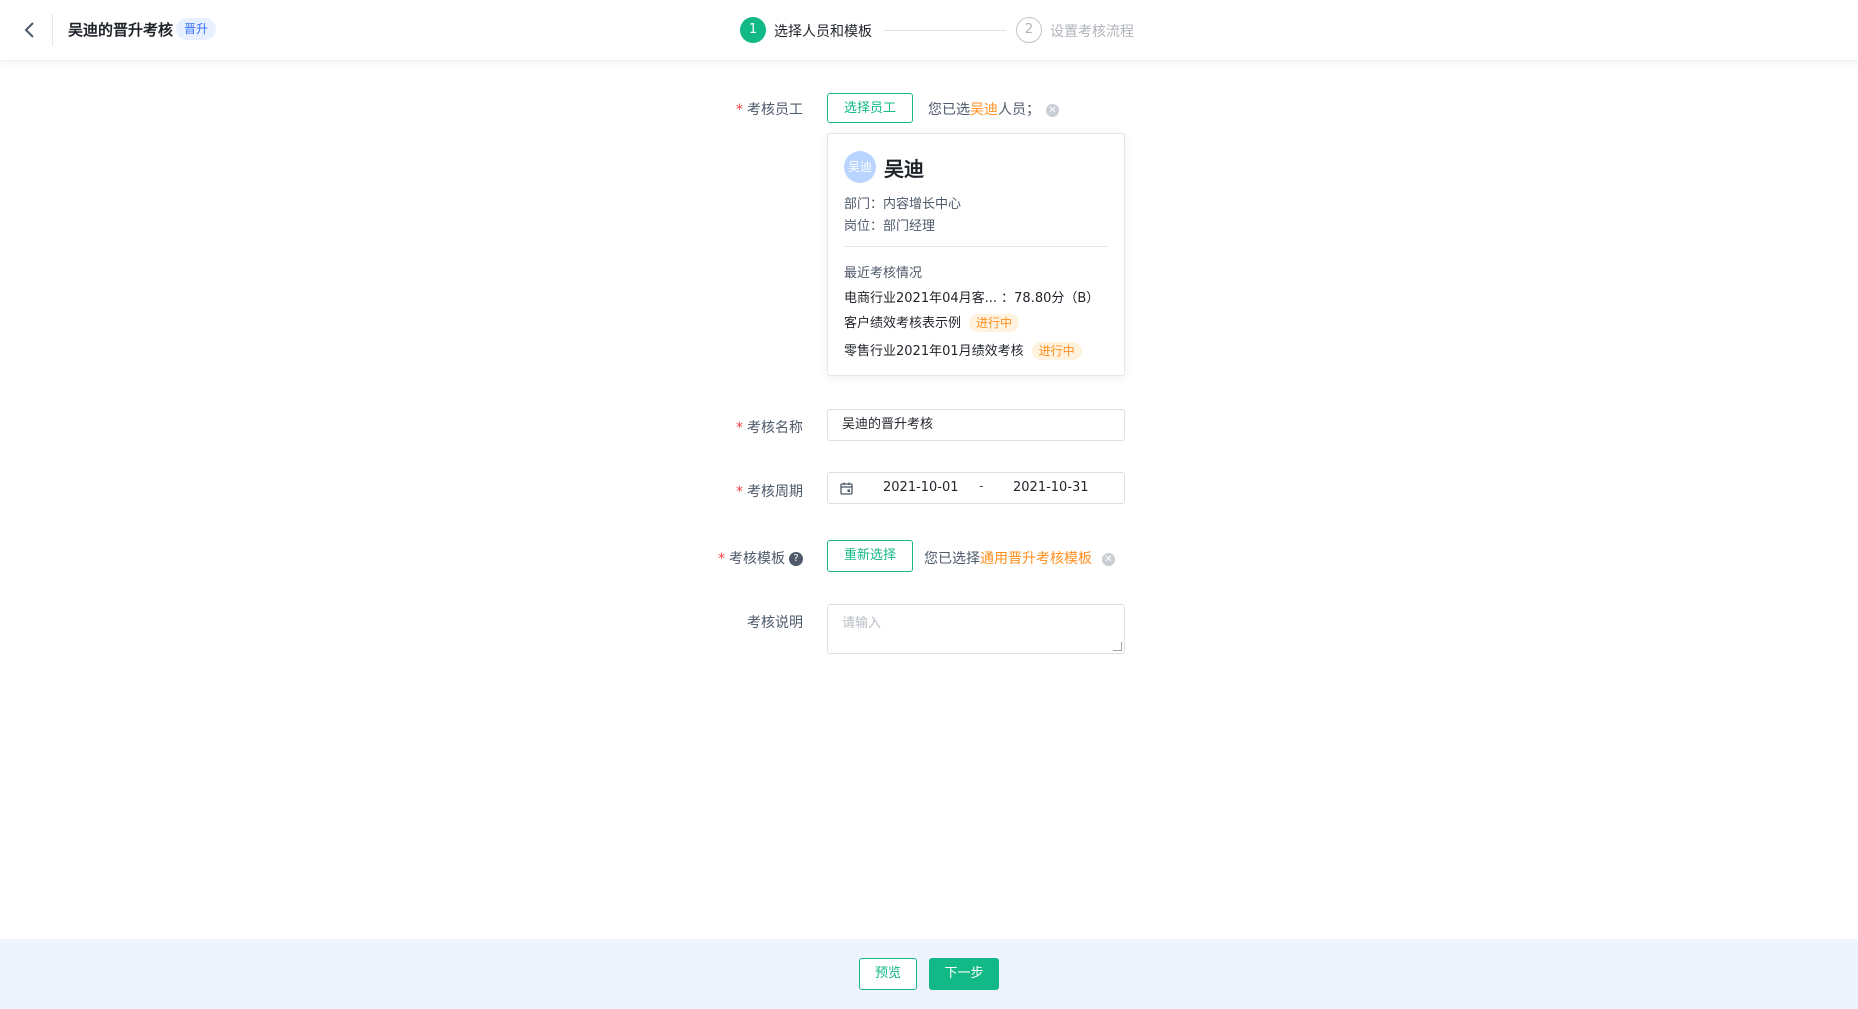 The width and height of the screenshot is (1858, 1009). What do you see at coordinates (757, 559) in the screenshot?
I see `template-label-text: 考核模板` at bounding box center [757, 559].